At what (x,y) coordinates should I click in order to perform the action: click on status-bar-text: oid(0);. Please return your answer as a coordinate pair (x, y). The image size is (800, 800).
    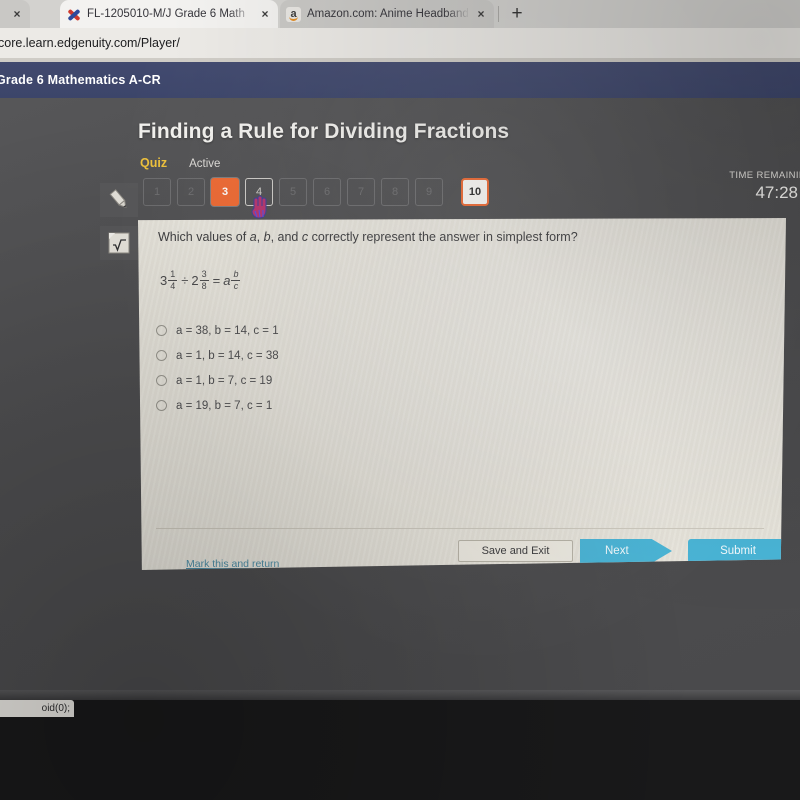
    Looking at the image, I should click on (55, 708).